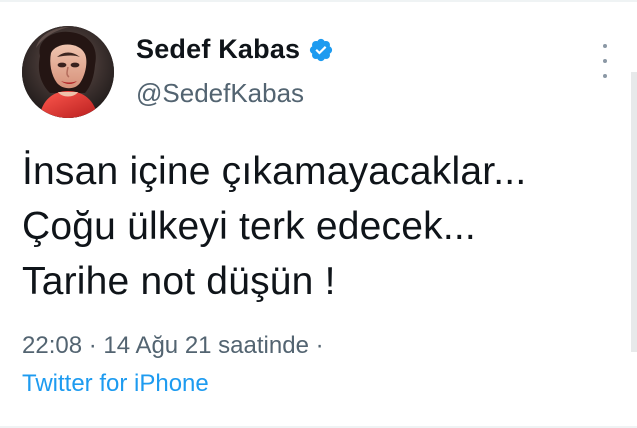  I want to click on avatar, so click(68, 72).